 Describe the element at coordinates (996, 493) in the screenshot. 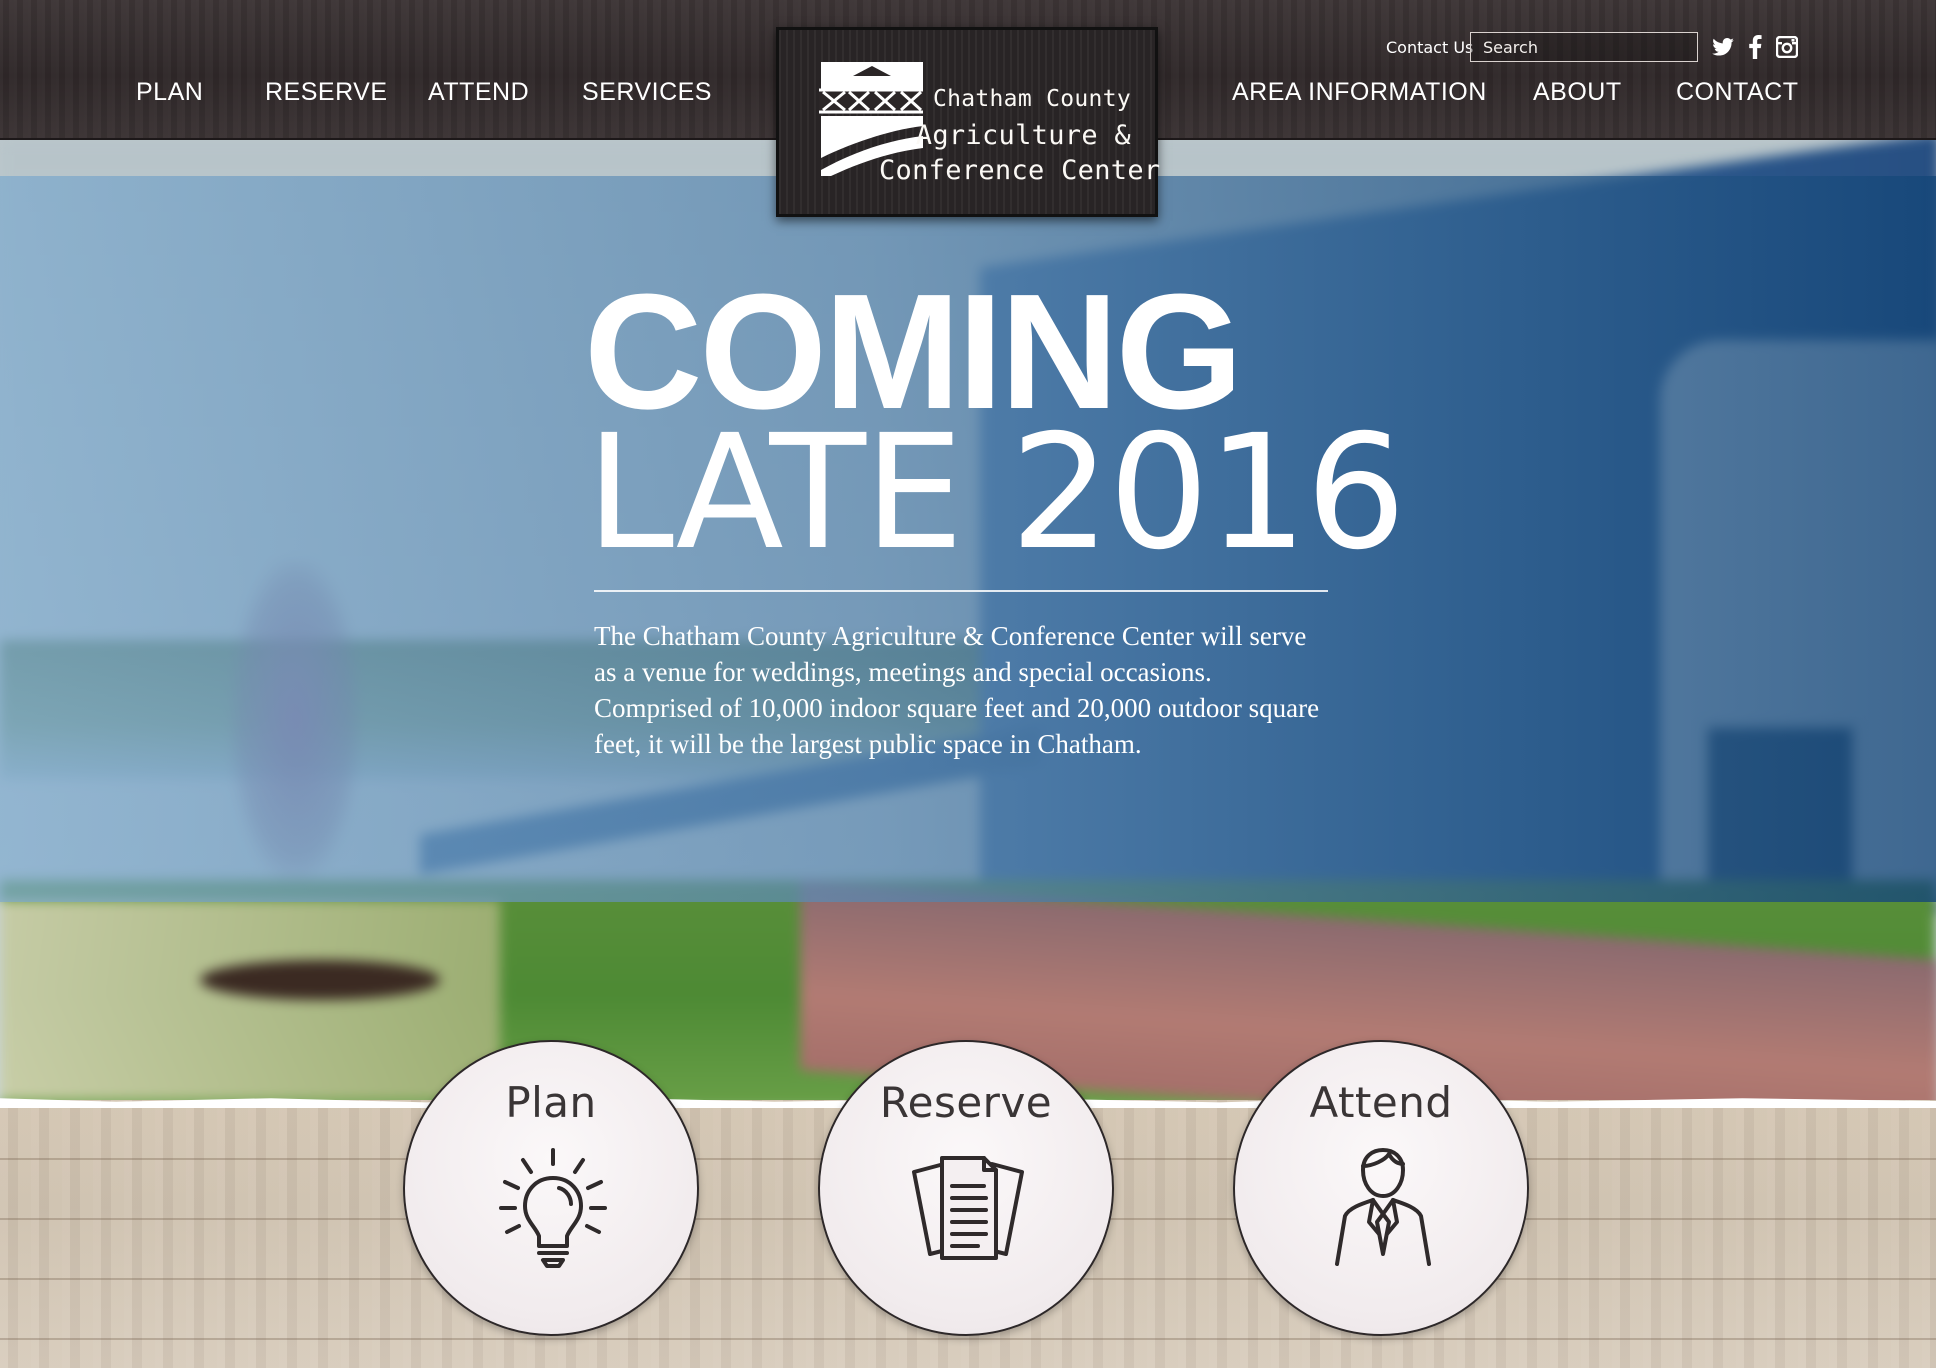

I see `hero-subheadline: LATE 2016` at that location.